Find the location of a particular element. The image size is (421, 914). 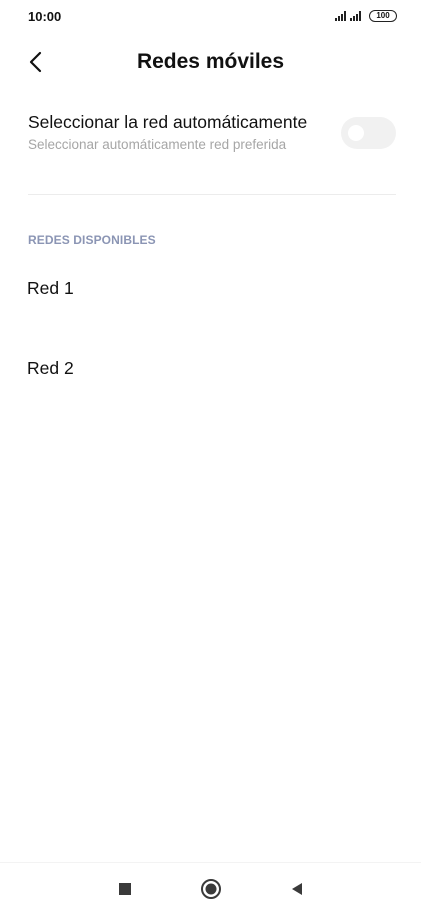

page-title: Redes móviles is located at coordinates (210, 61).